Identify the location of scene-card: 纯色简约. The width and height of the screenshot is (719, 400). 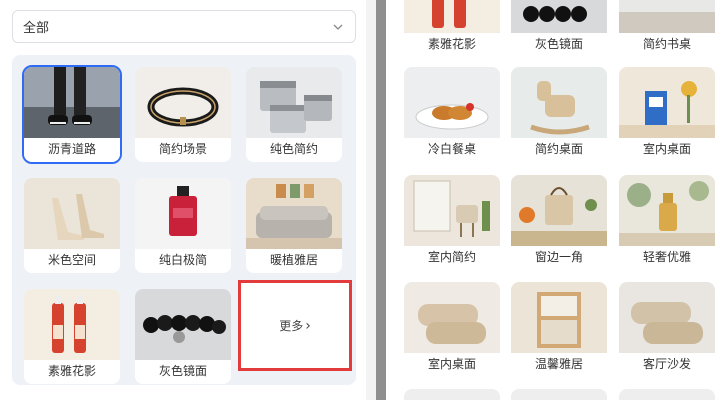
(294, 114).